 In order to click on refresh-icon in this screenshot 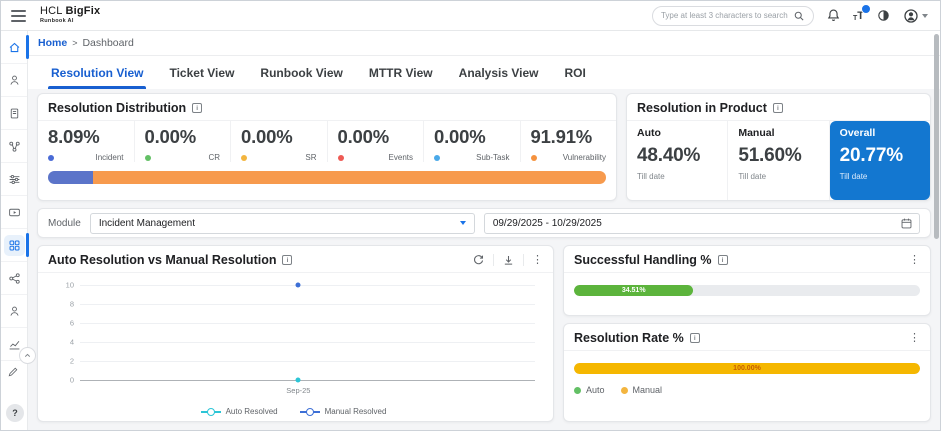, I will do `click(478, 260)`.